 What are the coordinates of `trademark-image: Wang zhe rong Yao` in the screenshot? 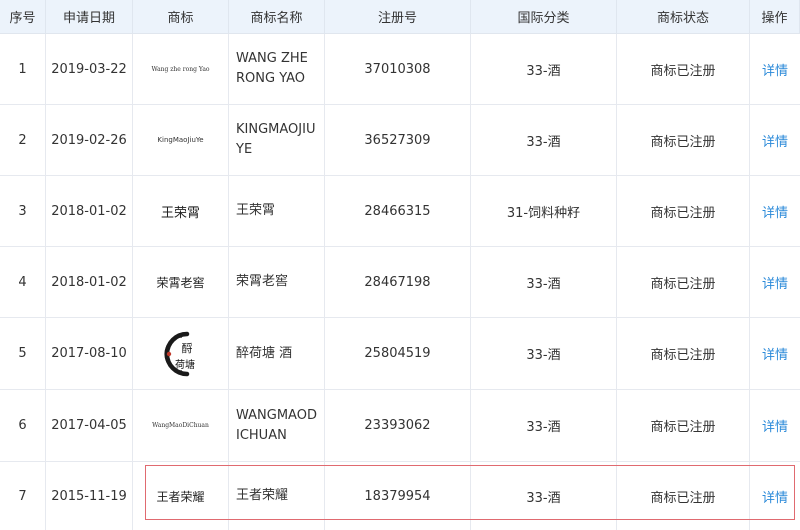 It's located at (181, 69).